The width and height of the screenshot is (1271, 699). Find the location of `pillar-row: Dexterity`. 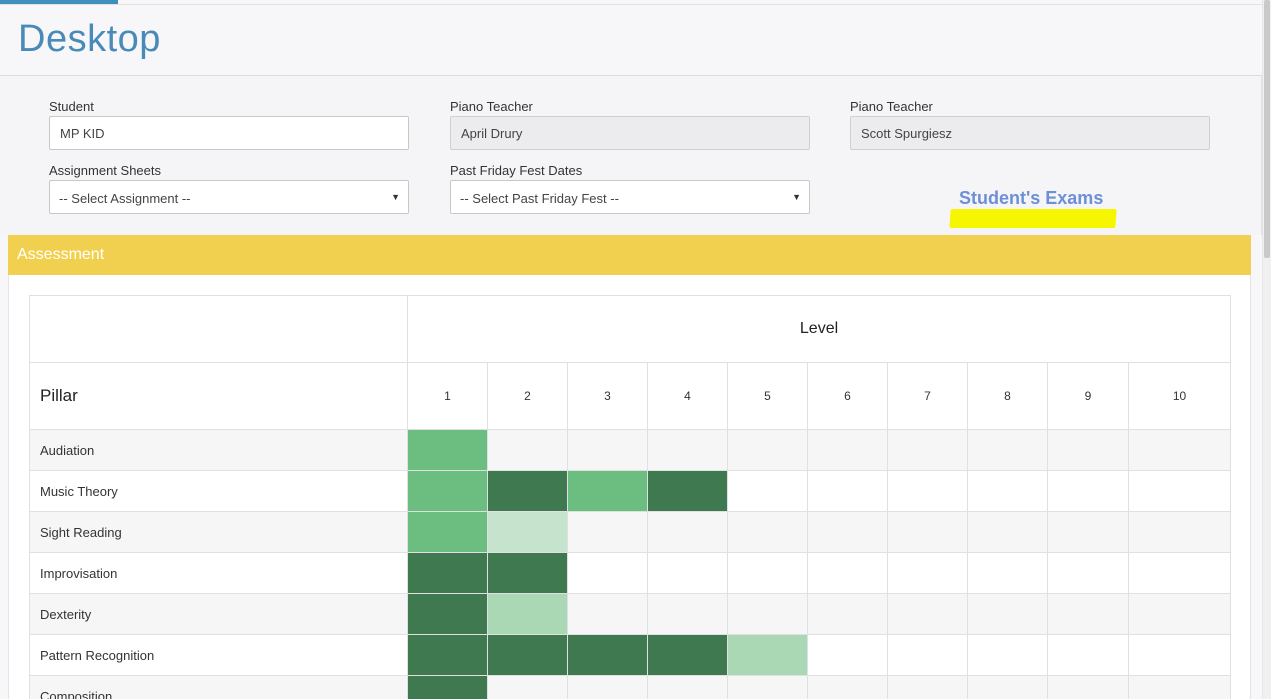

pillar-row: Dexterity is located at coordinates (630, 614).